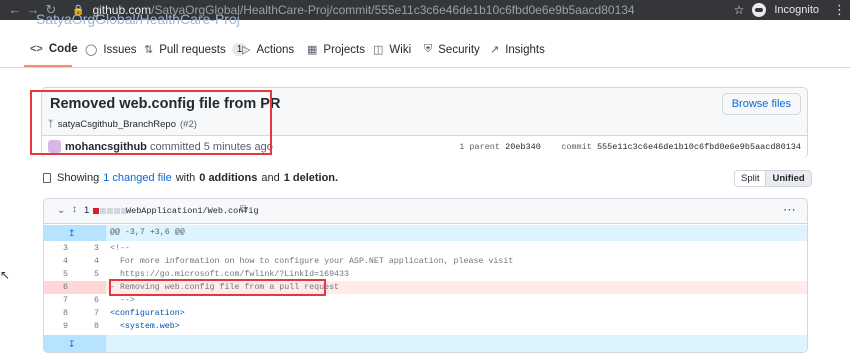 The image size is (850, 357). What do you see at coordinates (796, 10) in the screenshot?
I see `incognito-label: Incognito` at bounding box center [796, 10].